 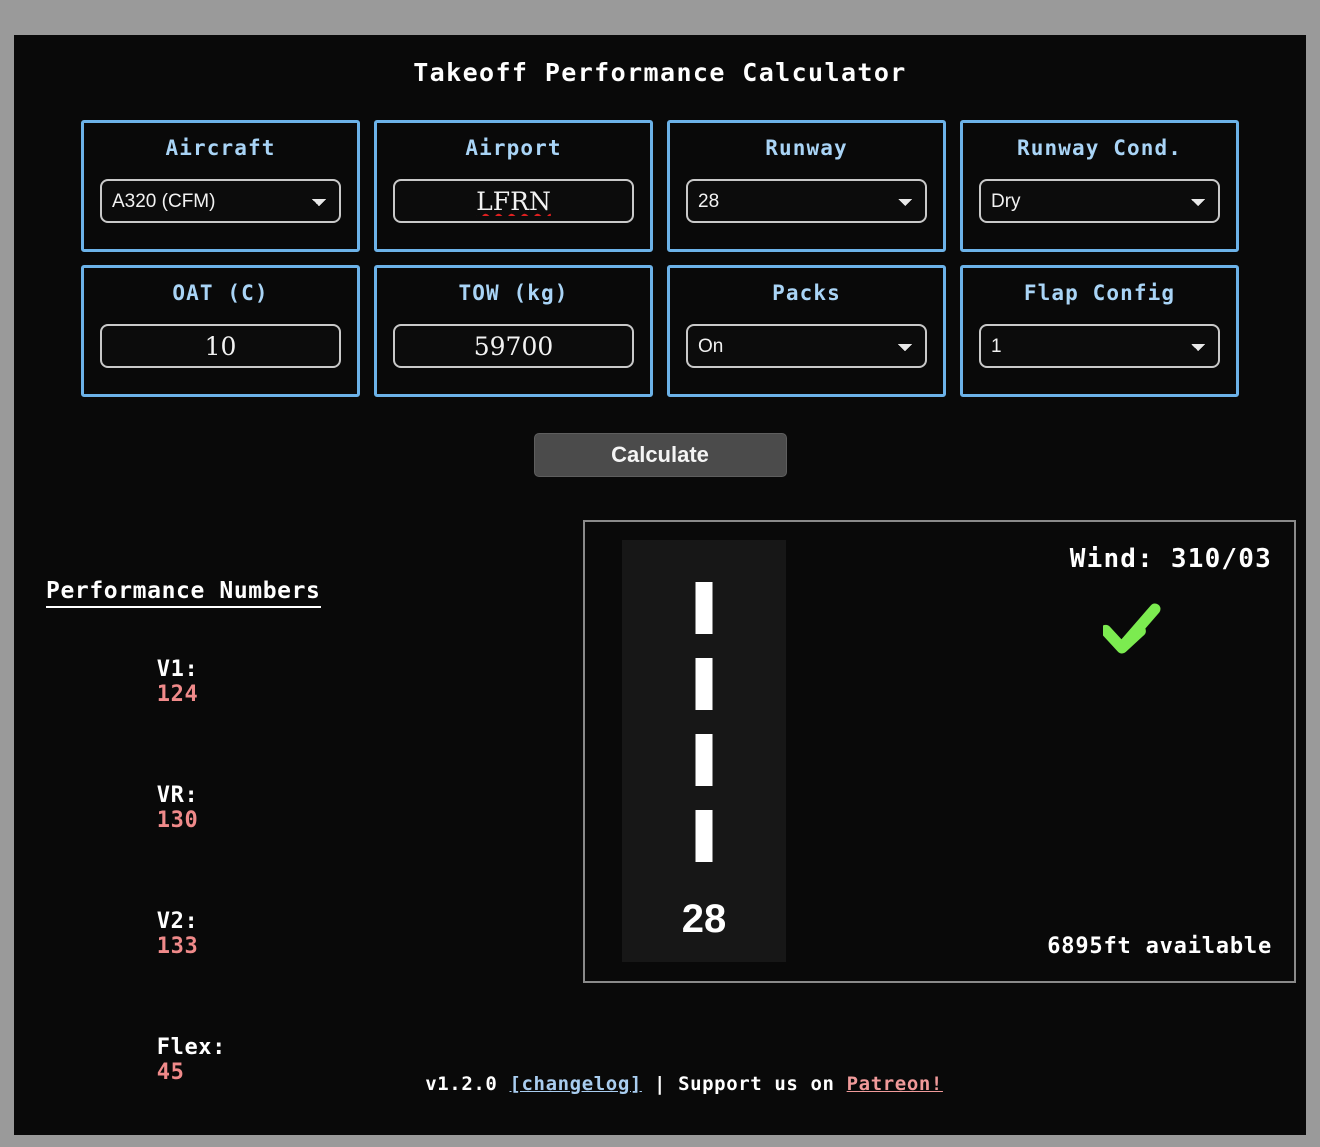 I want to click on field-runway: Runway 28, so click(x=806, y=186).